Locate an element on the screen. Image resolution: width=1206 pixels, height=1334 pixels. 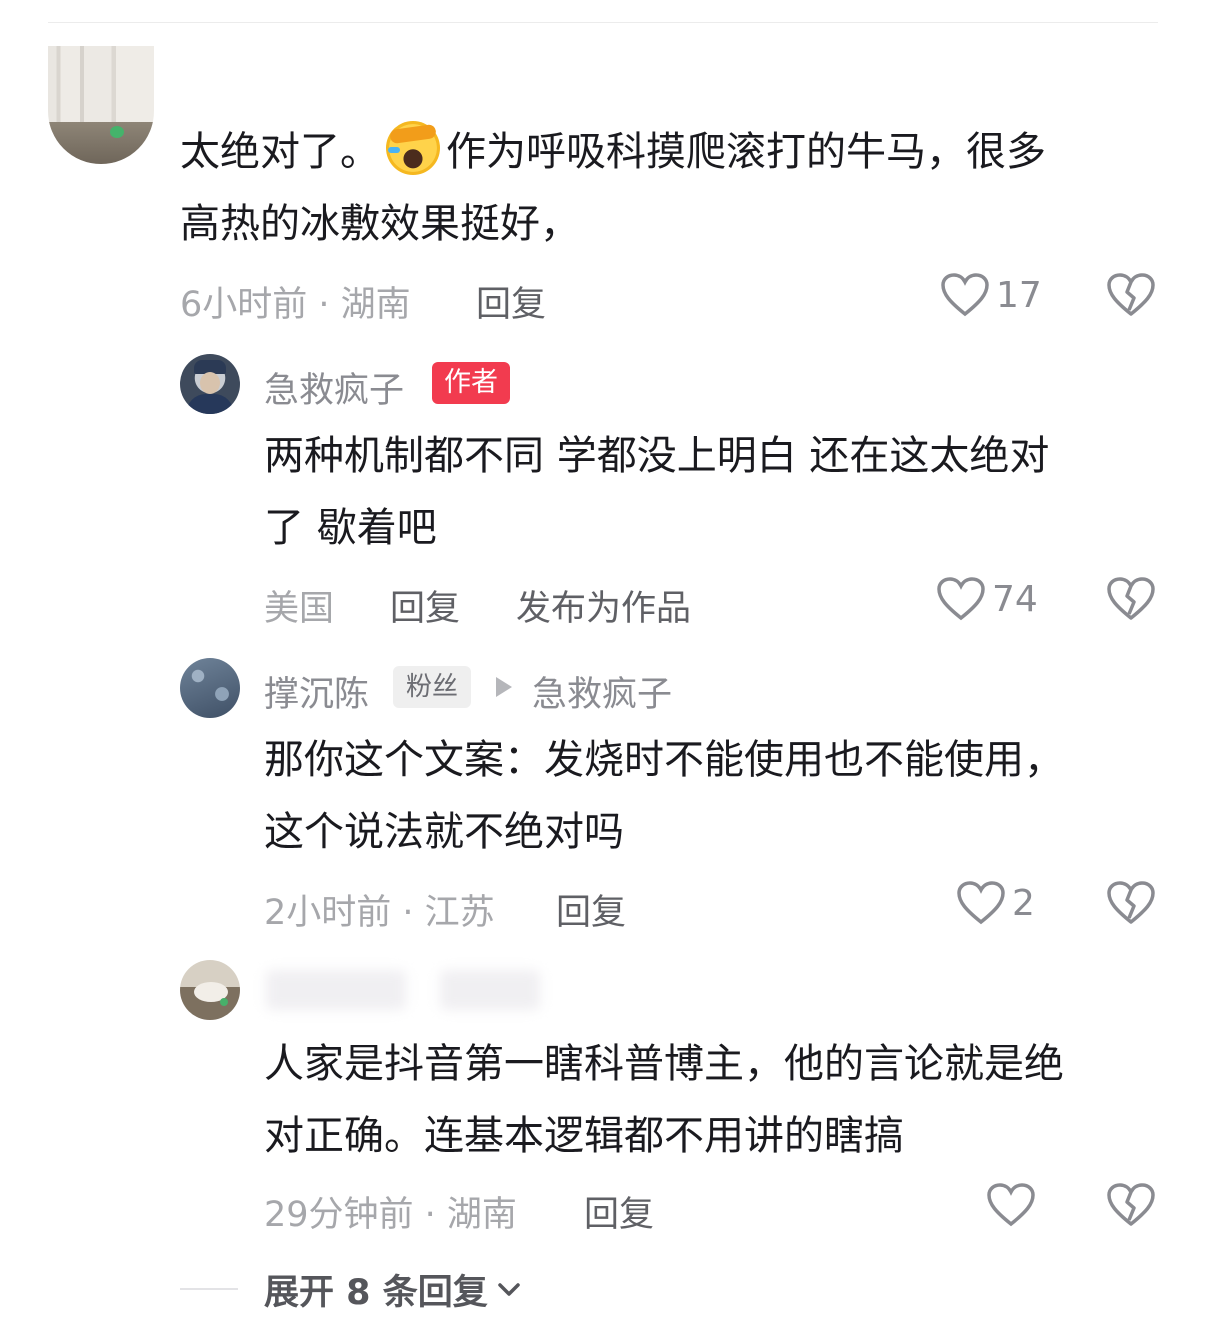
comment-text: 人家是抖音第一瞎科普博主，他的言论就是绝 对正确。连基本逻辑都不用讲的瞎搞 is located at coordinates (664, 1100).